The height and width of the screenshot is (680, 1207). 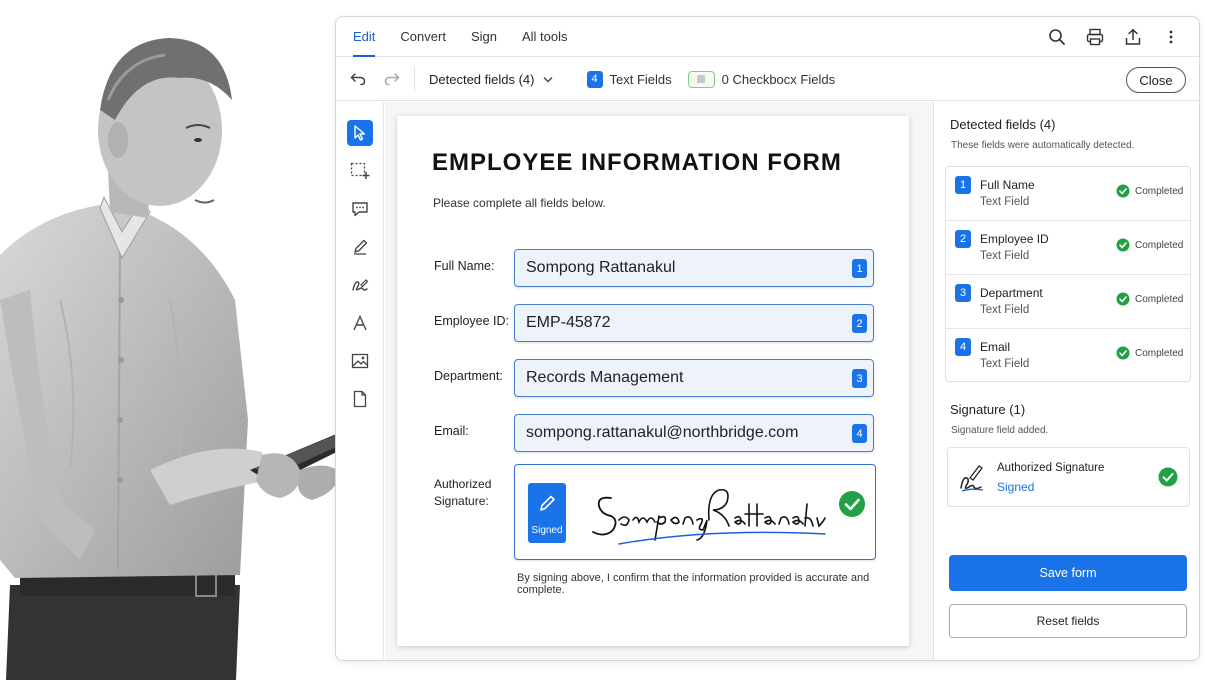 What do you see at coordinates (637, 162) in the screenshot?
I see `form-title: EMPLOYEE INFORMATION FORM` at bounding box center [637, 162].